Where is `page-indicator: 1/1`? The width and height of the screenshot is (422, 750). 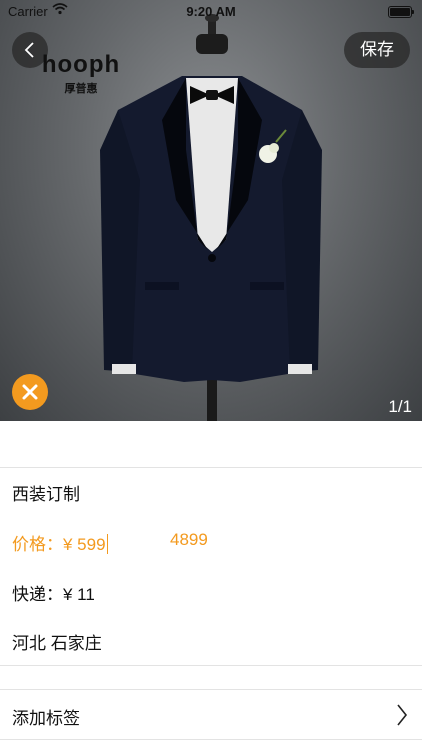
page-indicator: 1/1 is located at coordinates (400, 406).